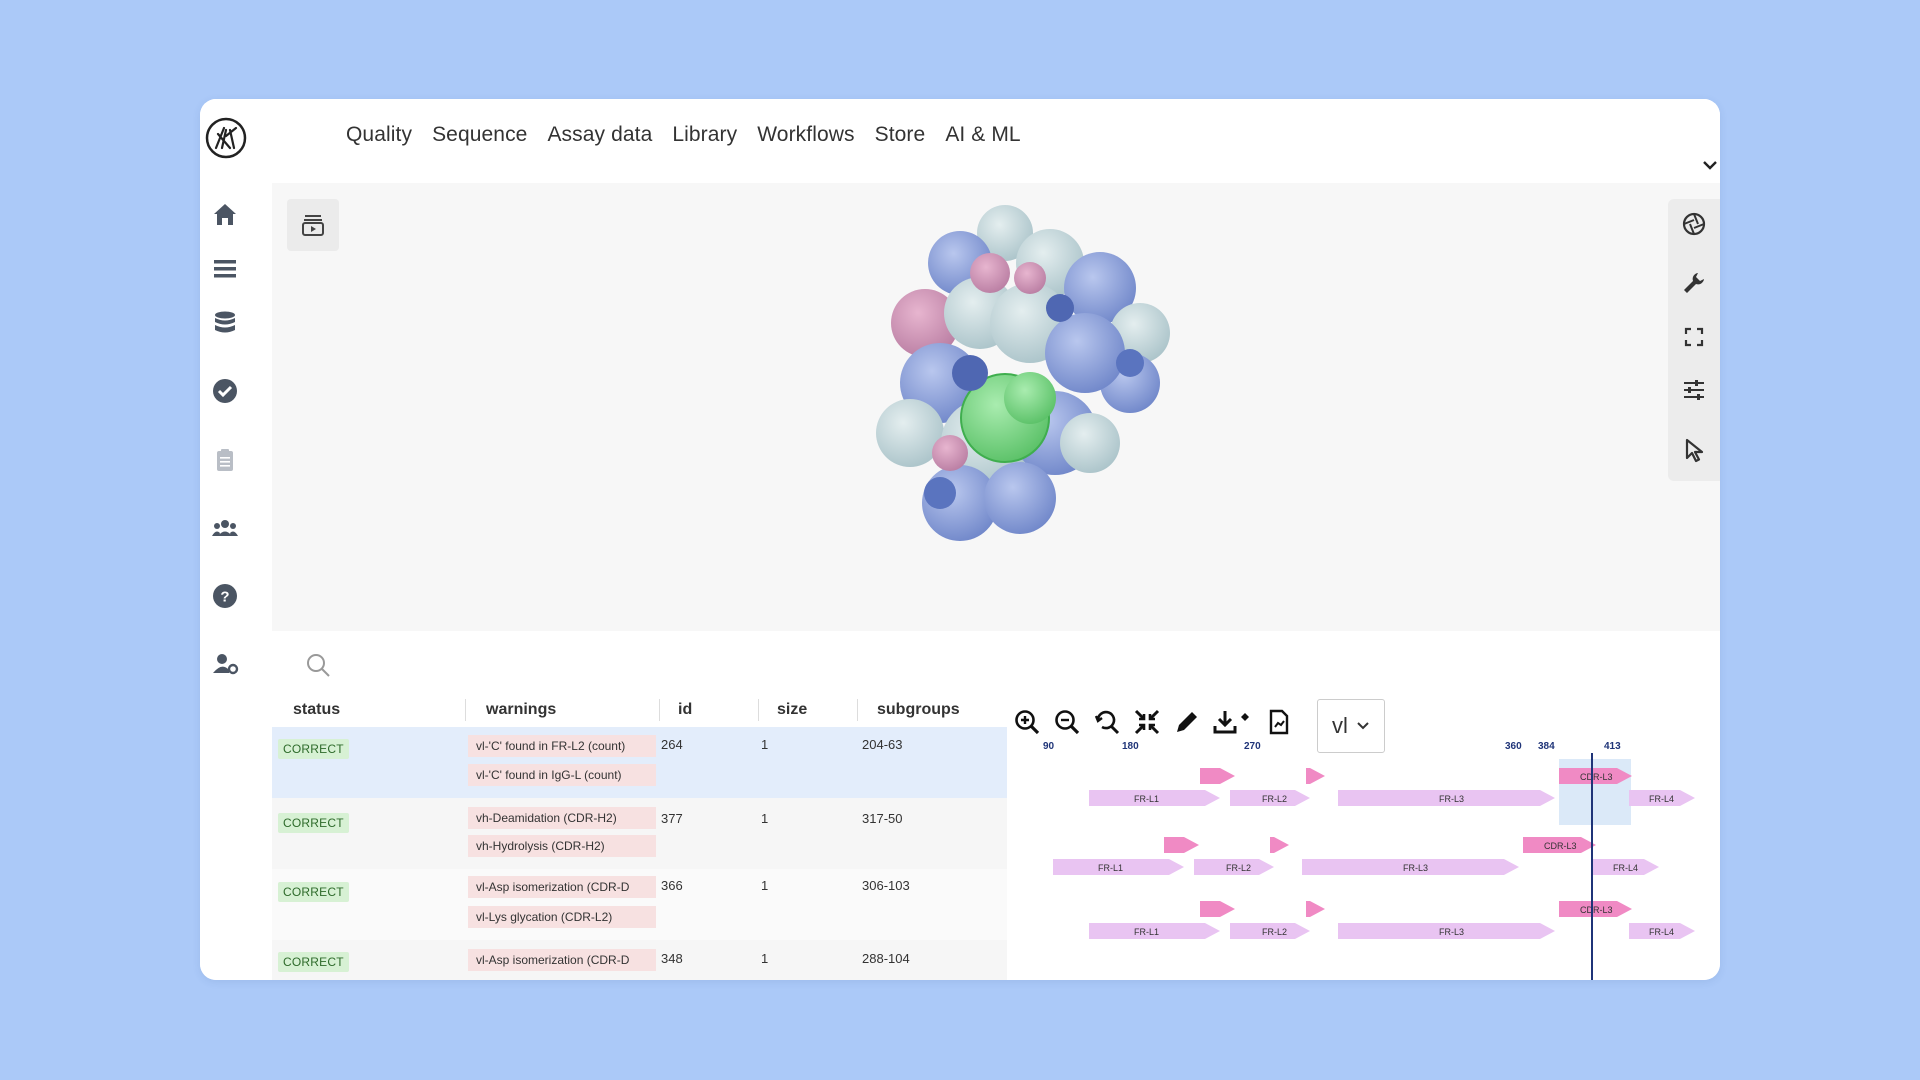 The image size is (1920, 1080). What do you see at coordinates (1067, 722) in the screenshot?
I see `zoom-out-icon` at bounding box center [1067, 722].